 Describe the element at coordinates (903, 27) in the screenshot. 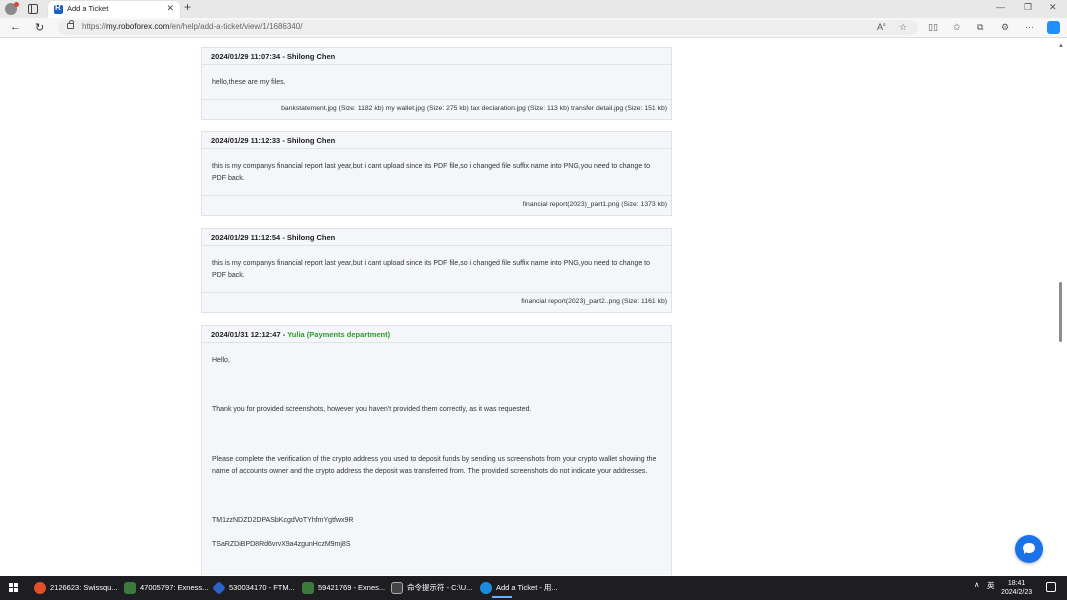

I see `favorite-star-icon: ☆` at that location.